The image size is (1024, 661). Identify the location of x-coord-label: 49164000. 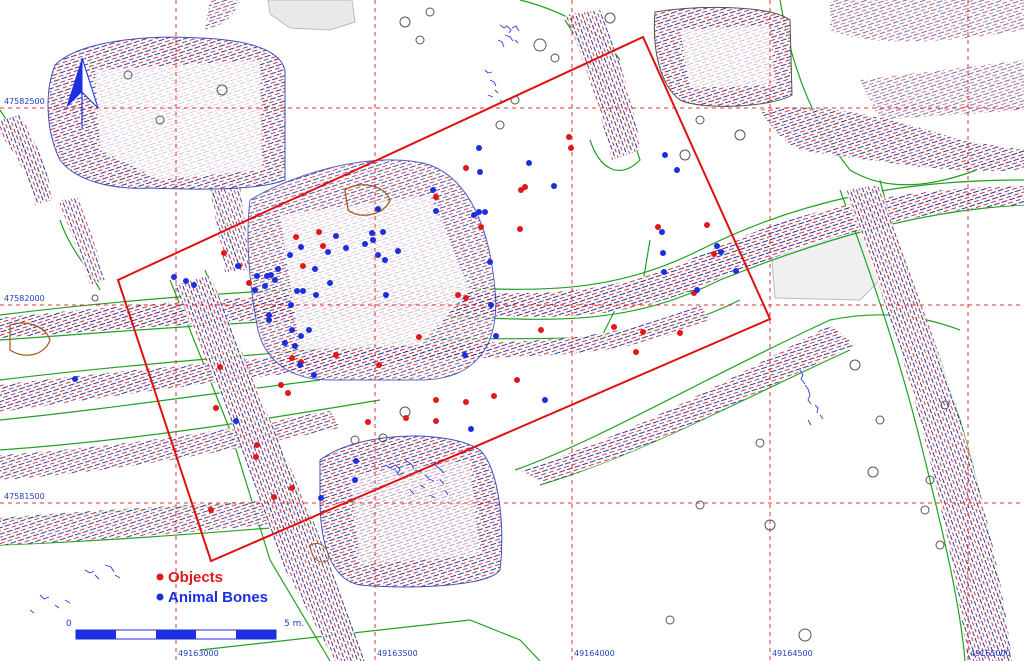
(594, 653).